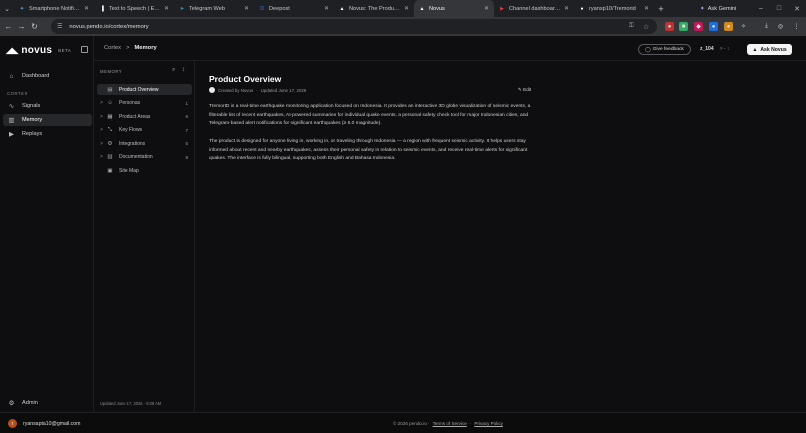  What do you see at coordinates (110, 103) in the screenshot?
I see `memory-item-icon: ☺` at bounding box center [110, 103].